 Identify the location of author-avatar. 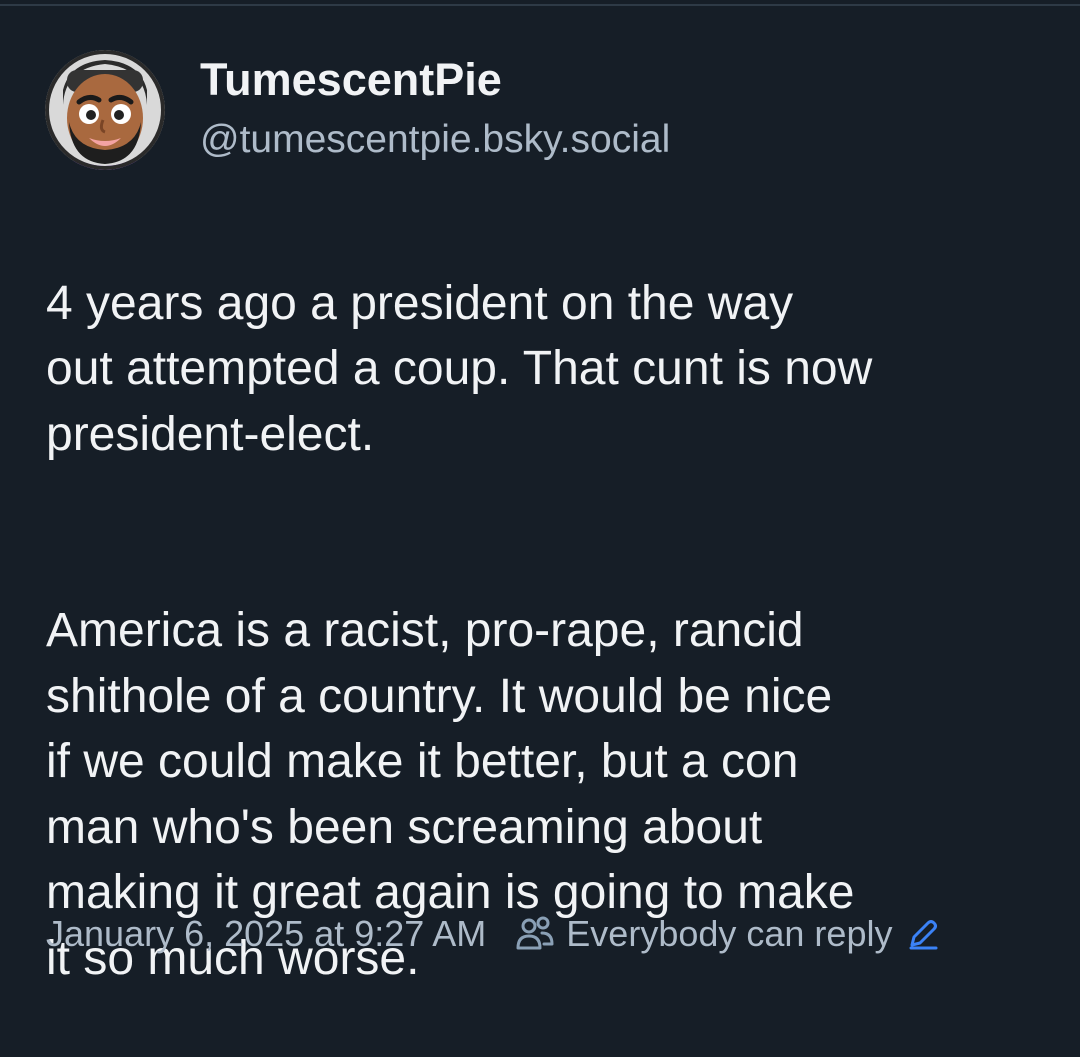
(105, 110).